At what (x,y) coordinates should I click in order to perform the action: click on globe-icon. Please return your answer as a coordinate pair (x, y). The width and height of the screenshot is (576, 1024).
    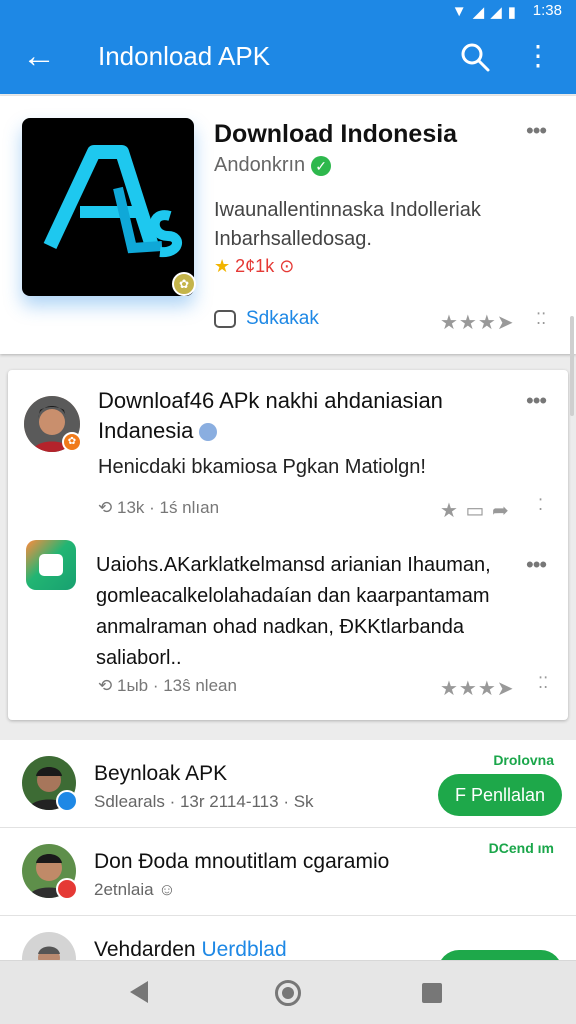
    Looking at the image, I should click on (208, 432).